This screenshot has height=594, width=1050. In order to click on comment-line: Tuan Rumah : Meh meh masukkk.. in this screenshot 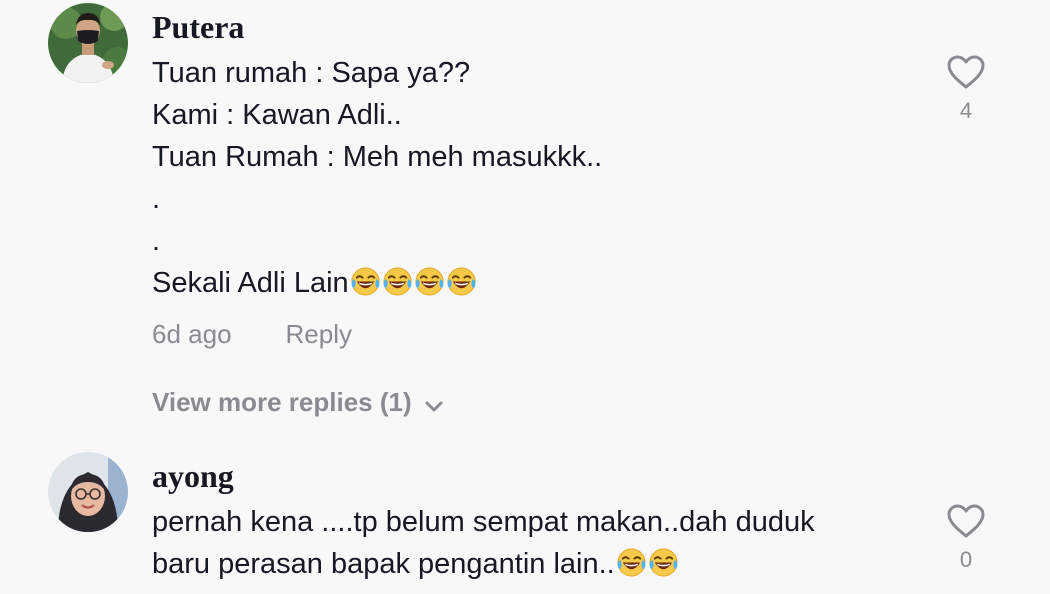, I will do `click(377, 157)`.